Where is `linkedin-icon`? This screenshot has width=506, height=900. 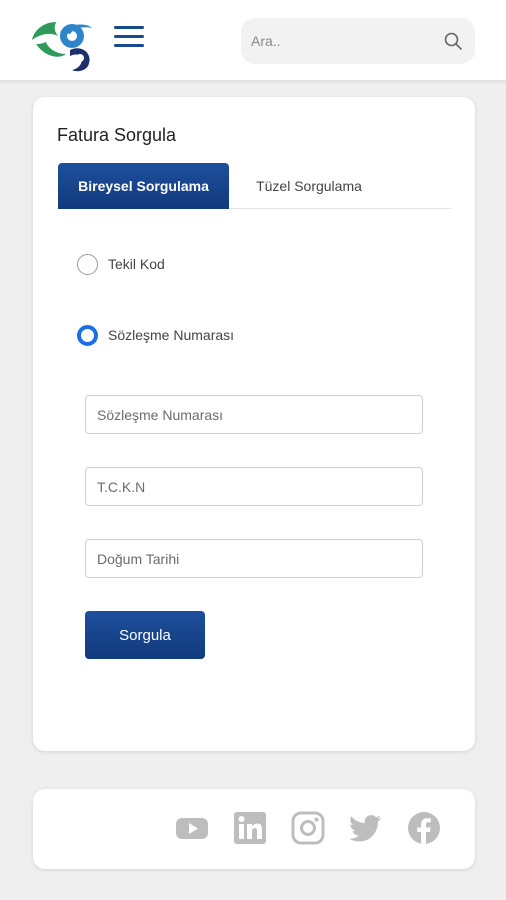
linkedin-icon is located at coordinates (250, 828).